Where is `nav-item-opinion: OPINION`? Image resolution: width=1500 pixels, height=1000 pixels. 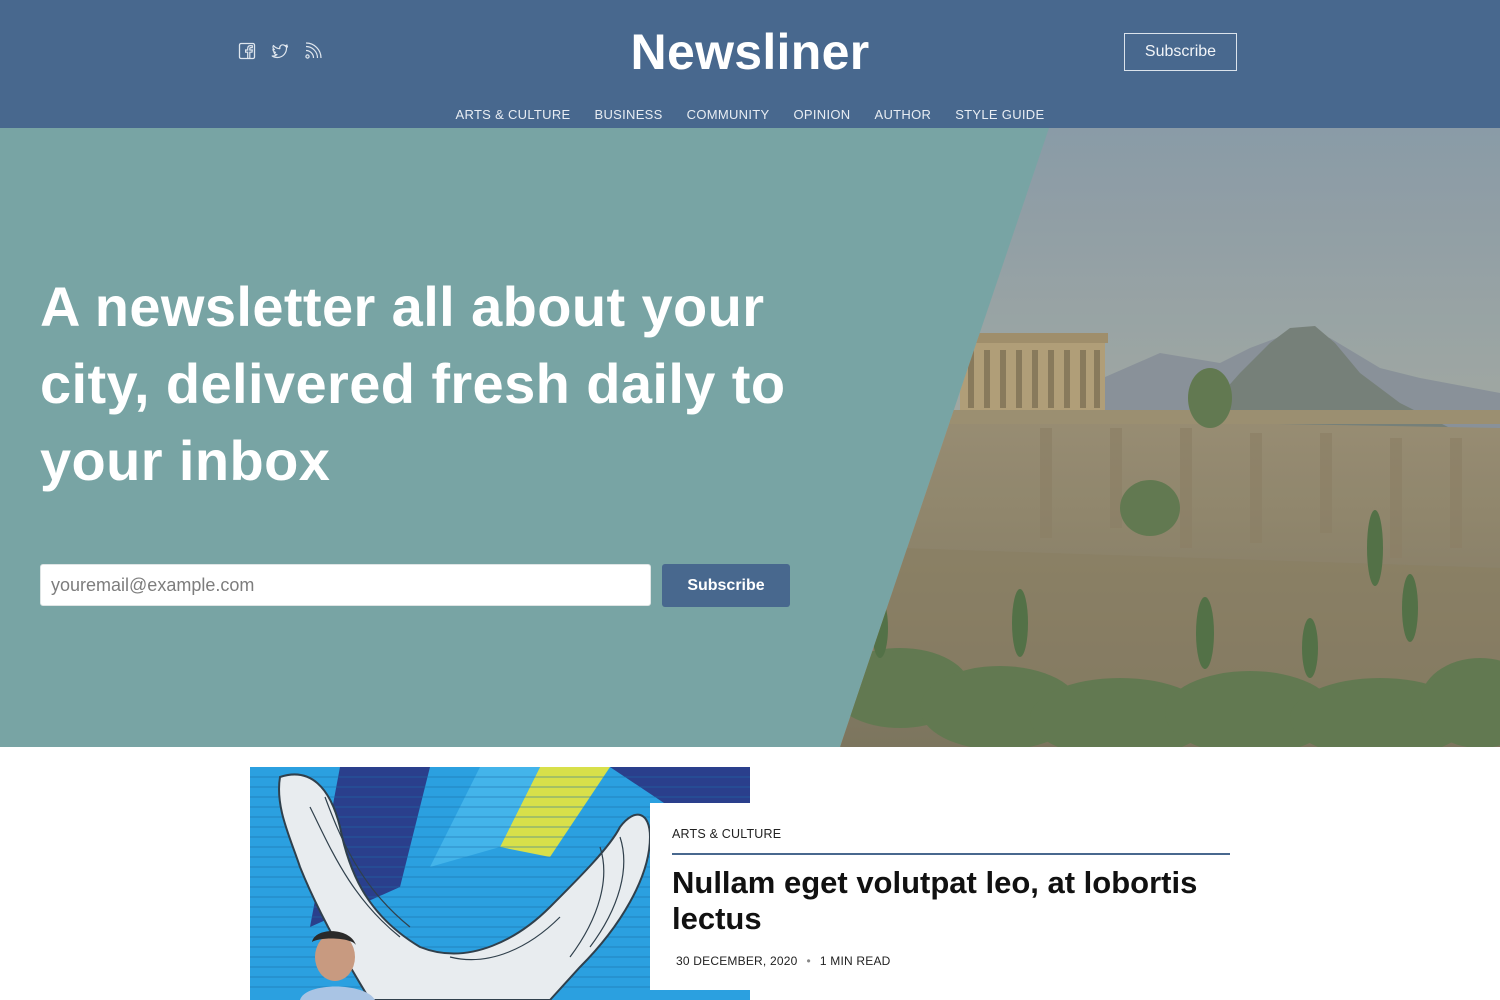 nav-item-opinion: OPINION is located at coordinates (822, 115).